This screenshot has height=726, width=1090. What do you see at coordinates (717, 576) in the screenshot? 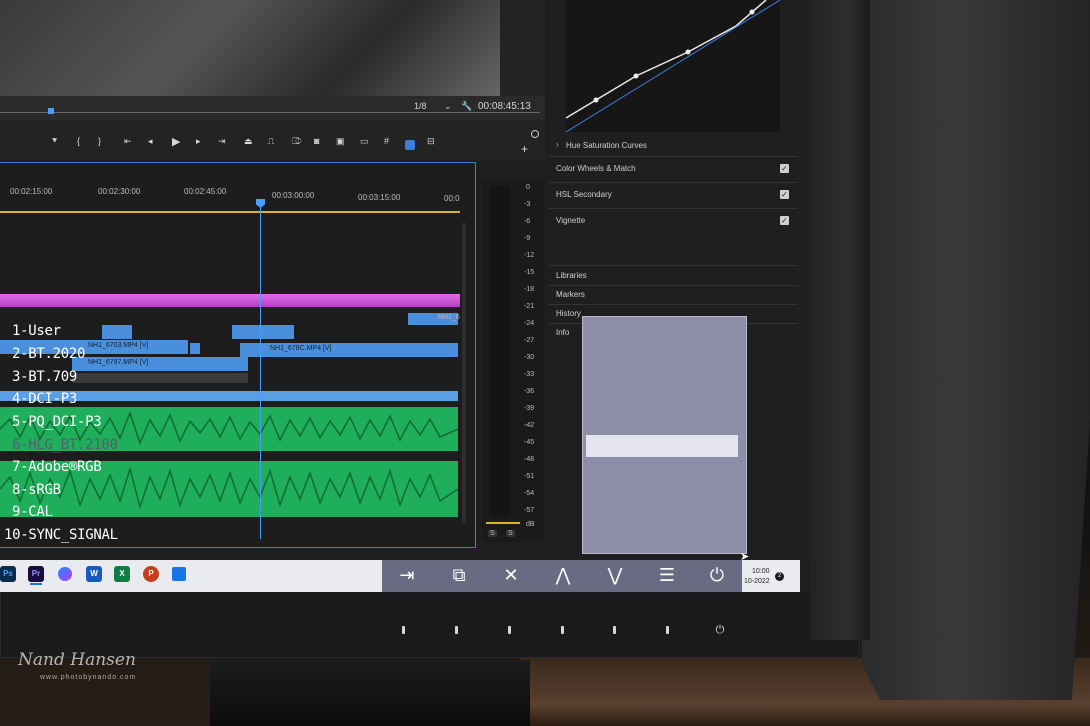
I see `power-icon: ⏻` at bounding box center [717, 576].